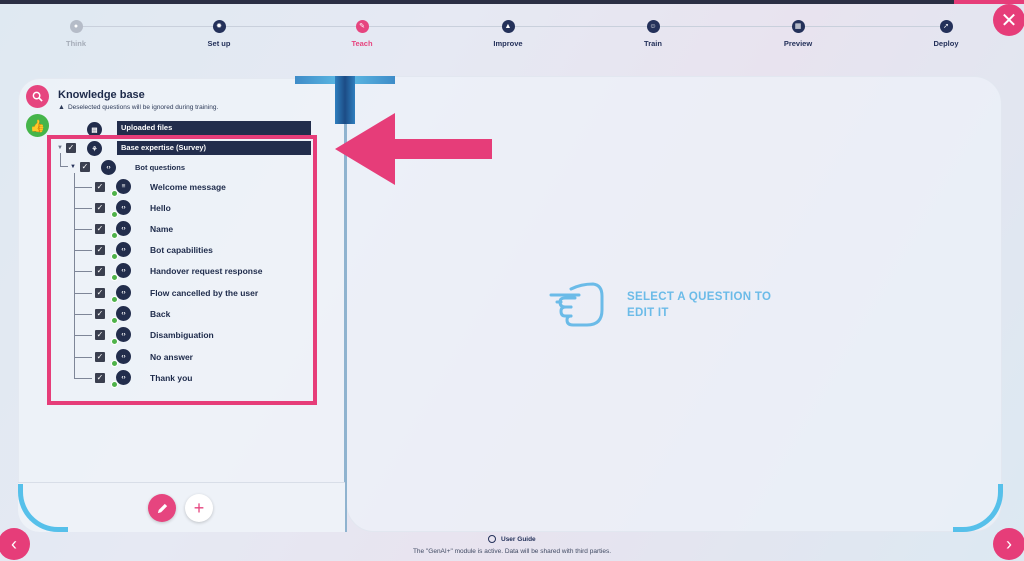 The image size is (1024, 561). Describe the element at coordinates (219, 26) in the screenshot. I see `gear-icon: ✹` at that location.